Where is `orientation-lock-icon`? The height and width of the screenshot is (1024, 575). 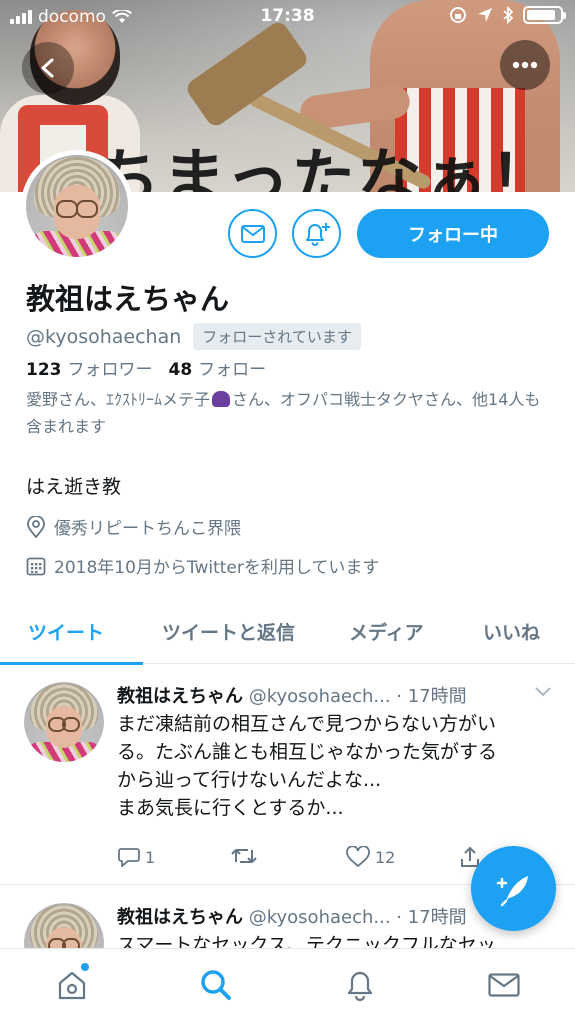 orientation-lock-icon is located at coordinates (458, 15).